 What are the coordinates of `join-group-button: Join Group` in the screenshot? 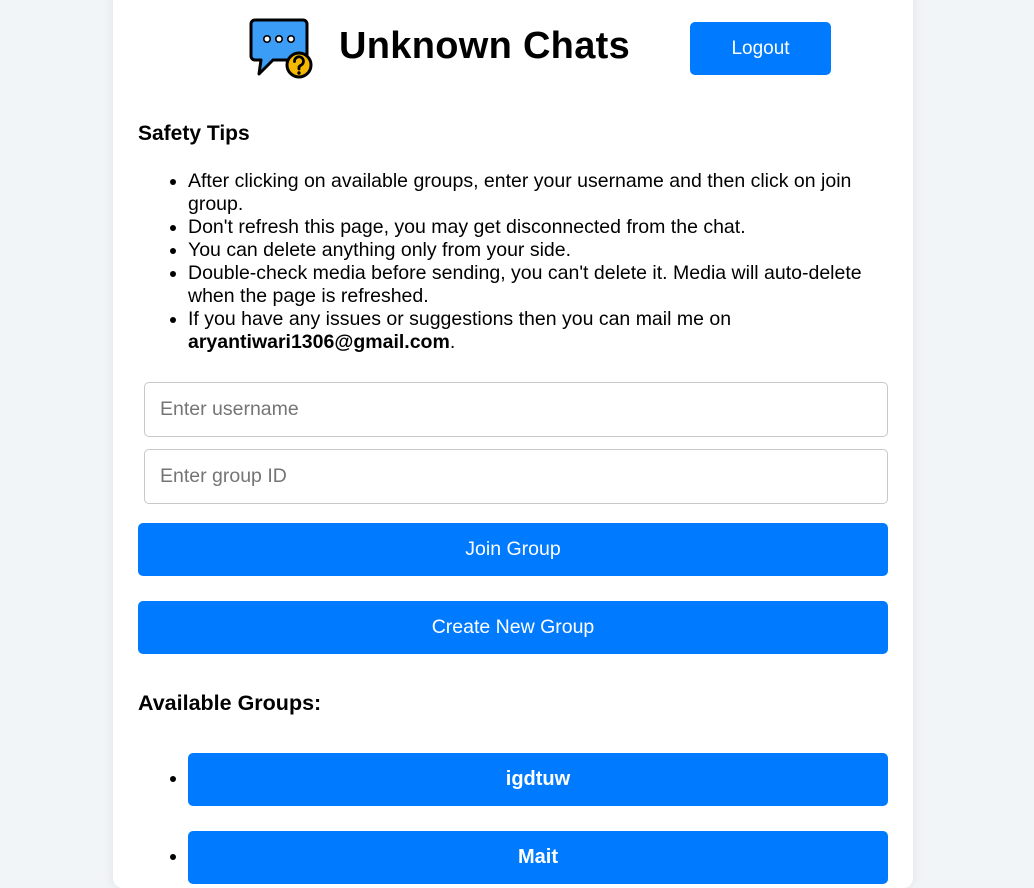 It's located at (513, 549).